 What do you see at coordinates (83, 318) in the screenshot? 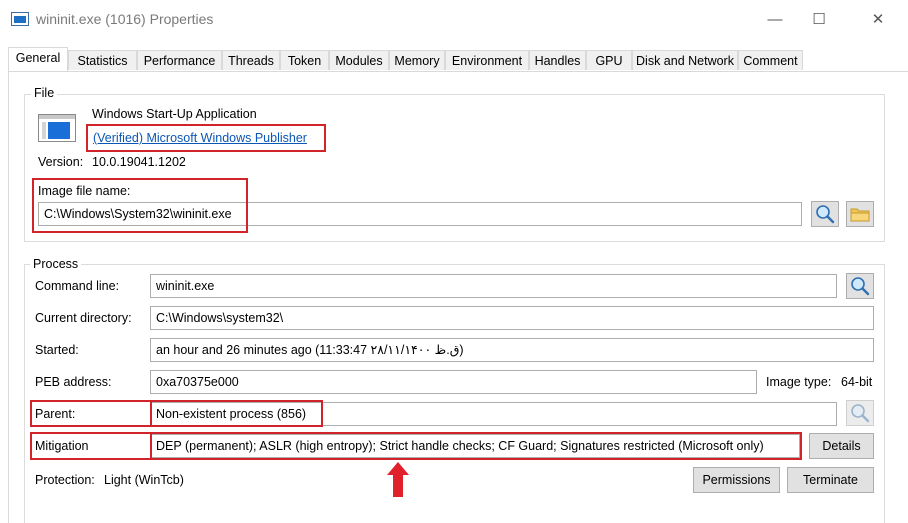
I see `current-directory-label: Current directory:` at bounding box center [83, 318].